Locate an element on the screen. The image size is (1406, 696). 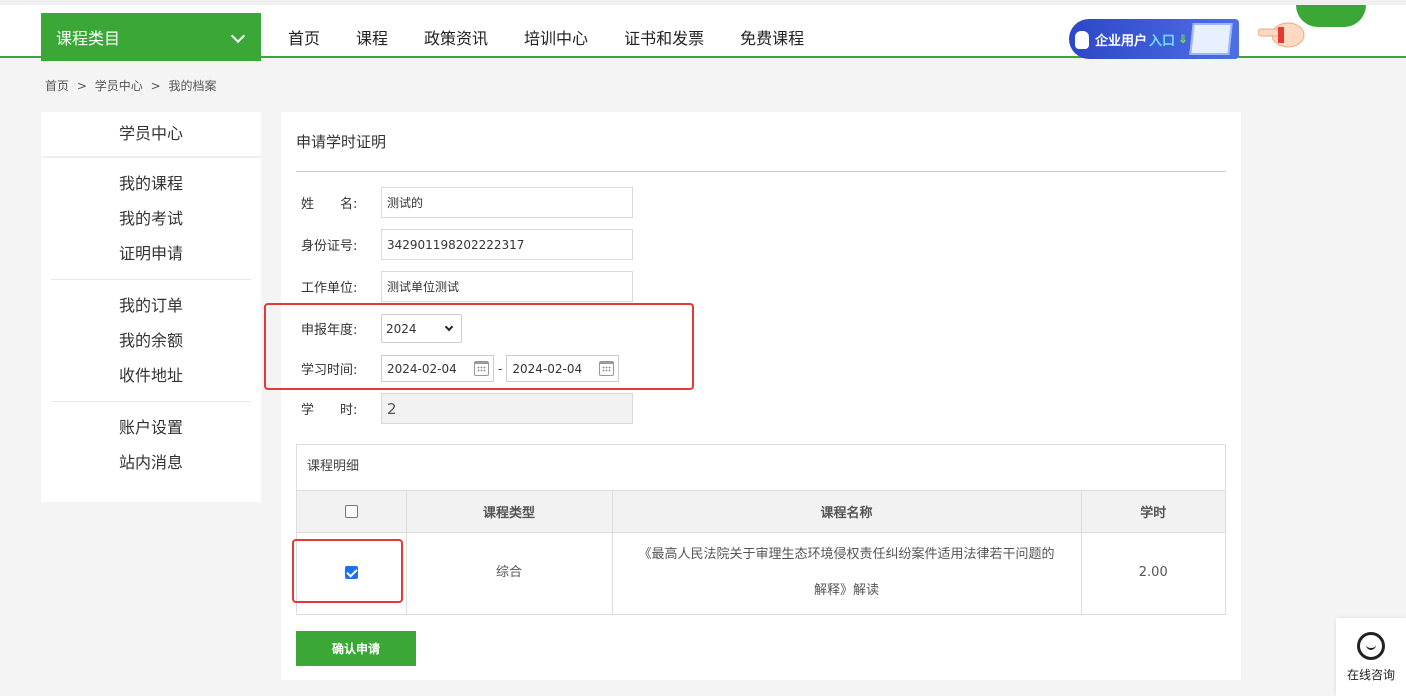
form-row-id: 身份证号: is located at coordinates (467, 244).